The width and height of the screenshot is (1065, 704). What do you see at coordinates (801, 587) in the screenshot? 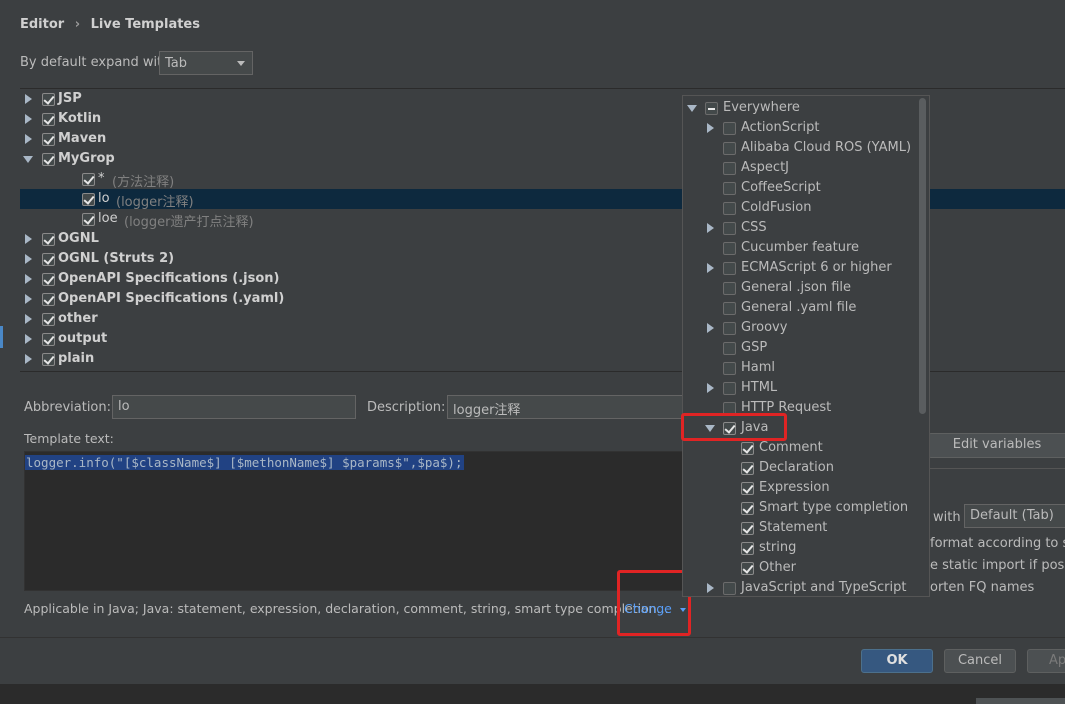
I see `popup-item: JavaScript and TypeScript` at bounding box center [801, 587].